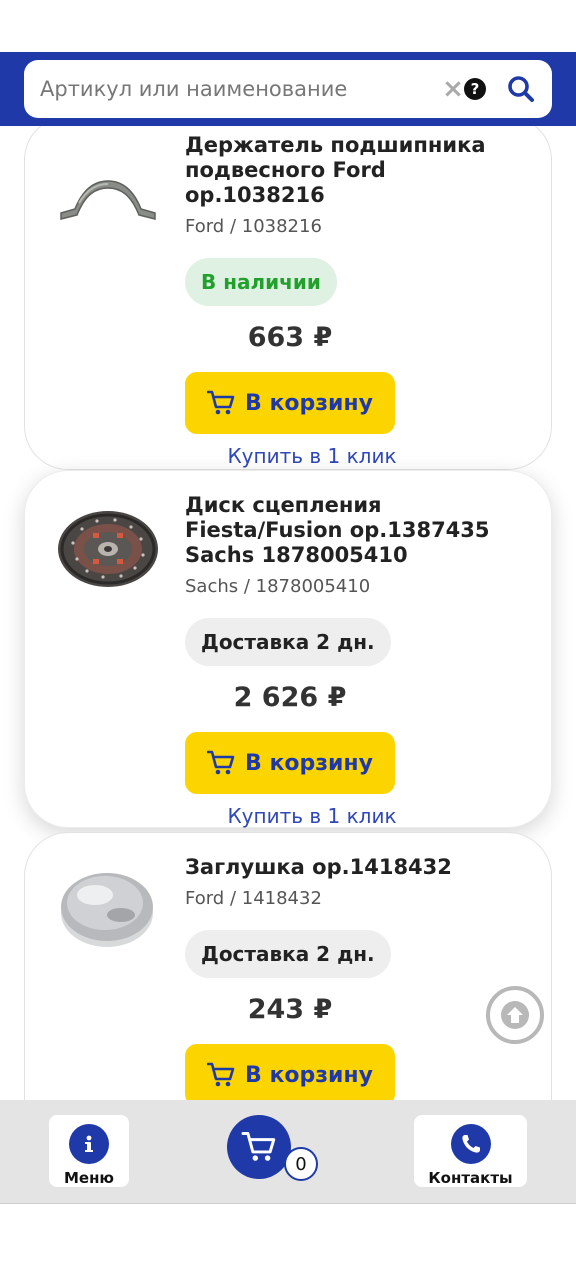  I want to click on cart-button, so click(259, 1147).